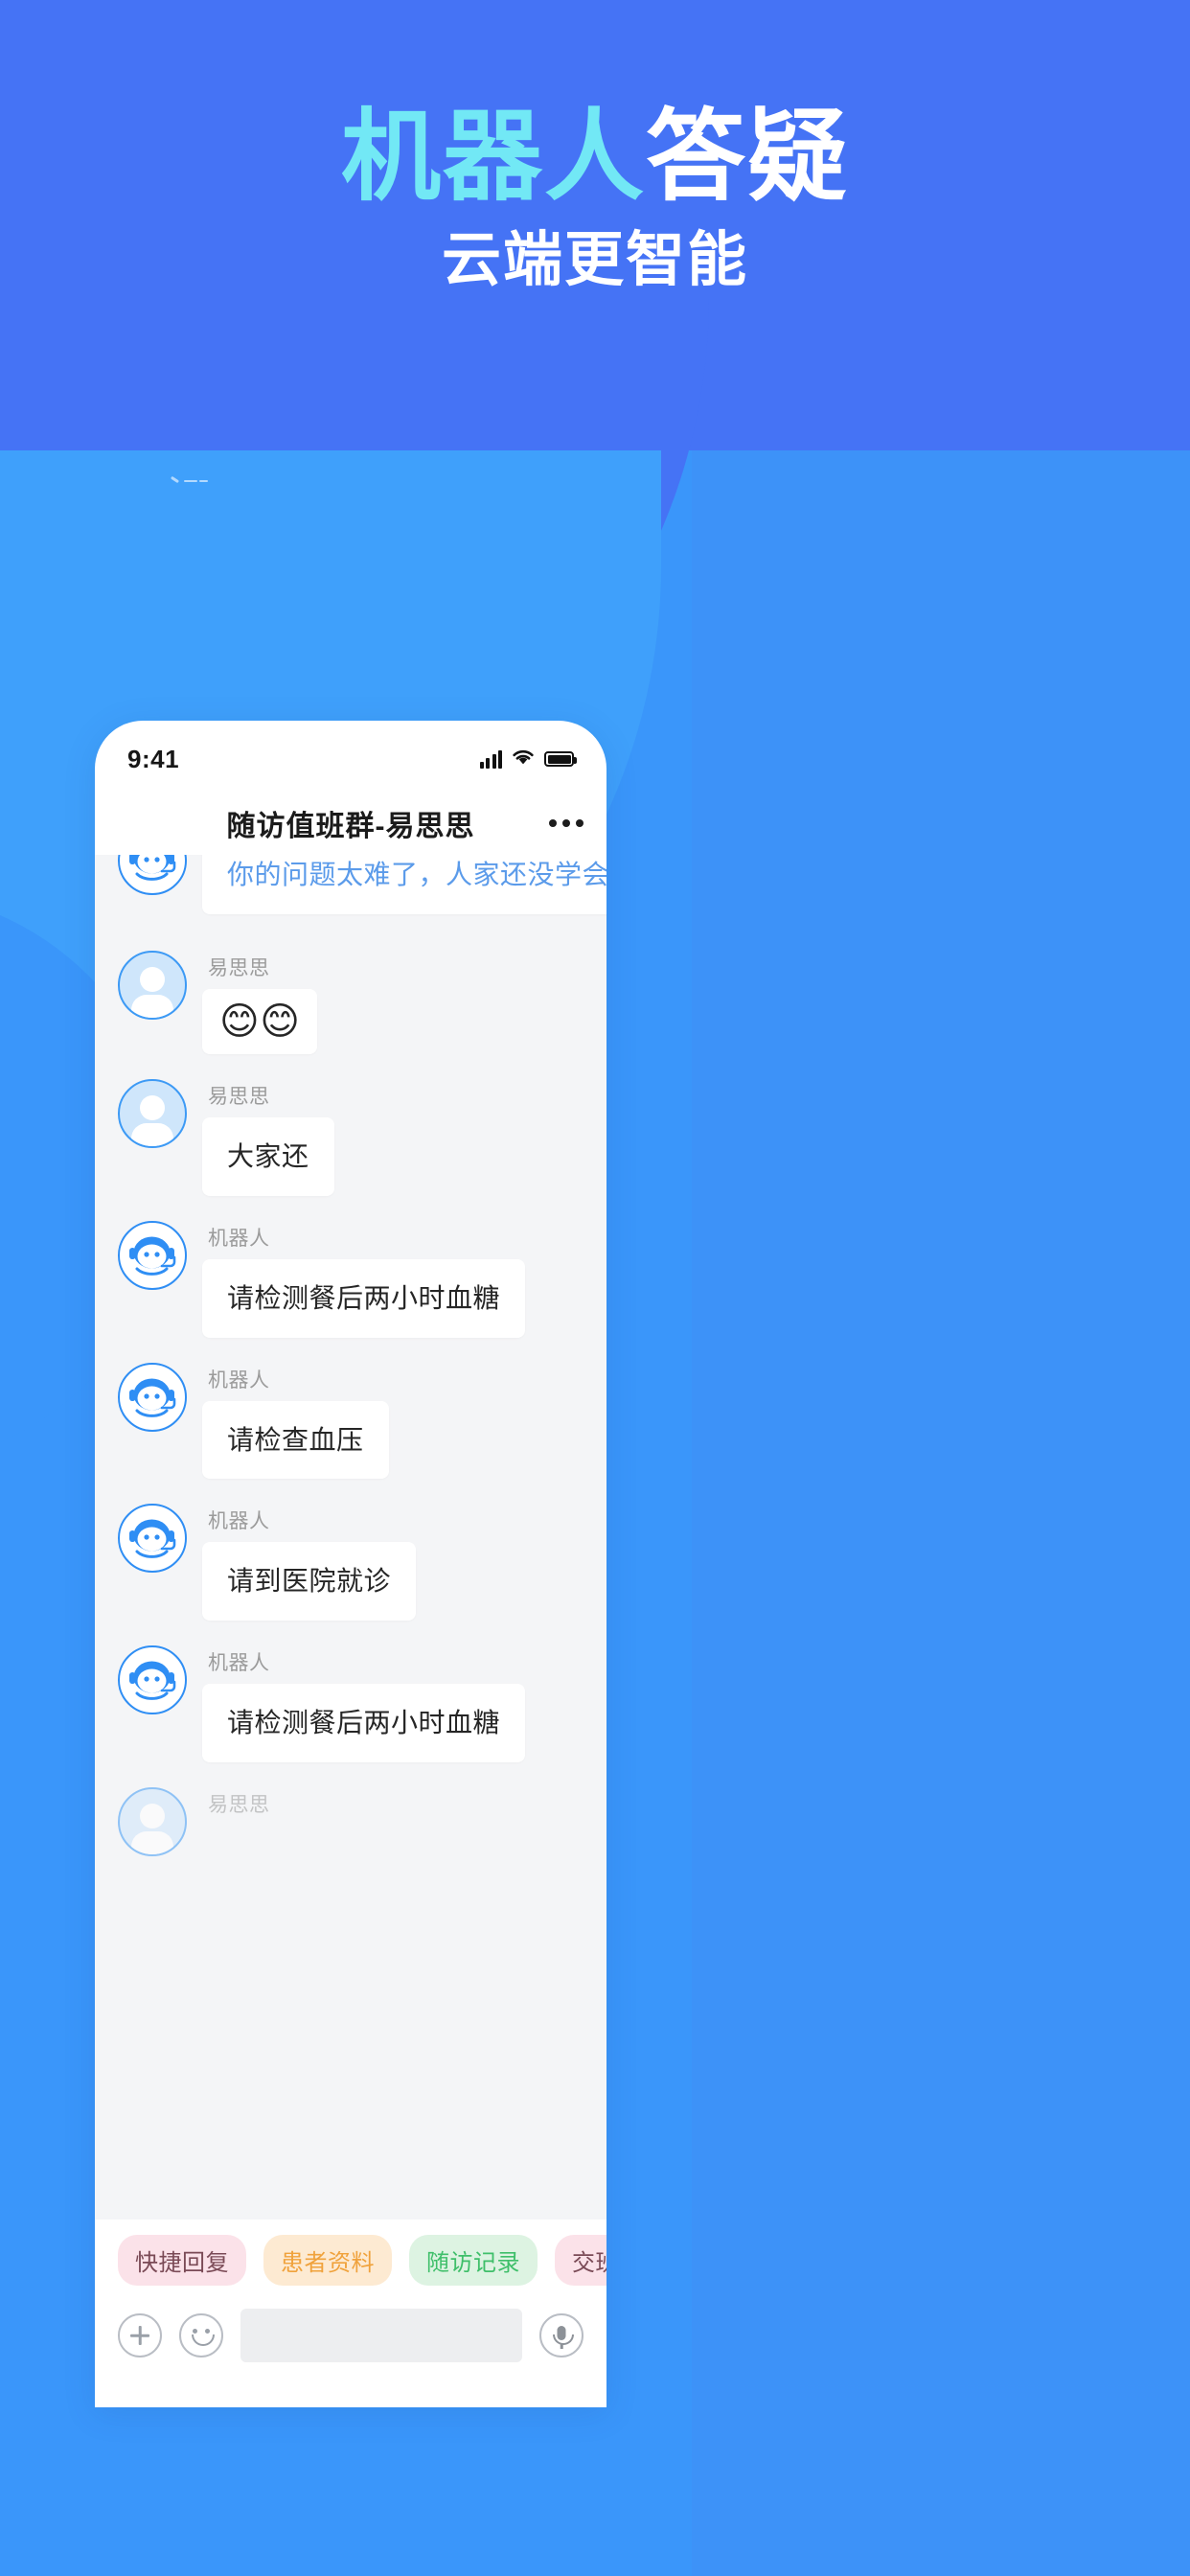  I want to click on chat-title: 随访值班群-易思思, so click(350, 826).